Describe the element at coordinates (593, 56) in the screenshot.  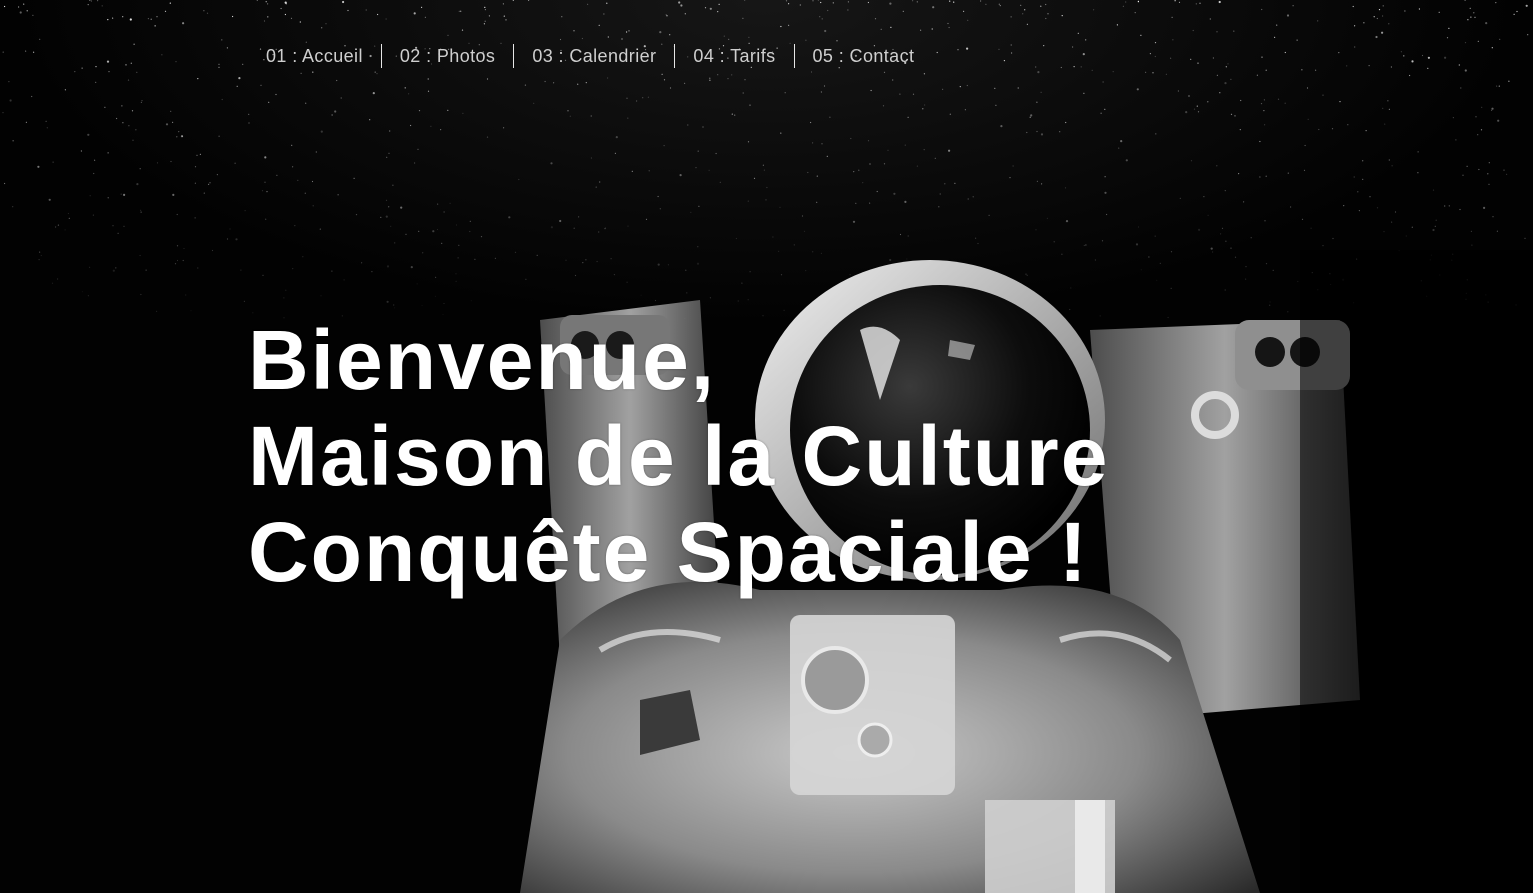
I see `nav-item-calendrier: 03 : Calendrier` at that location.